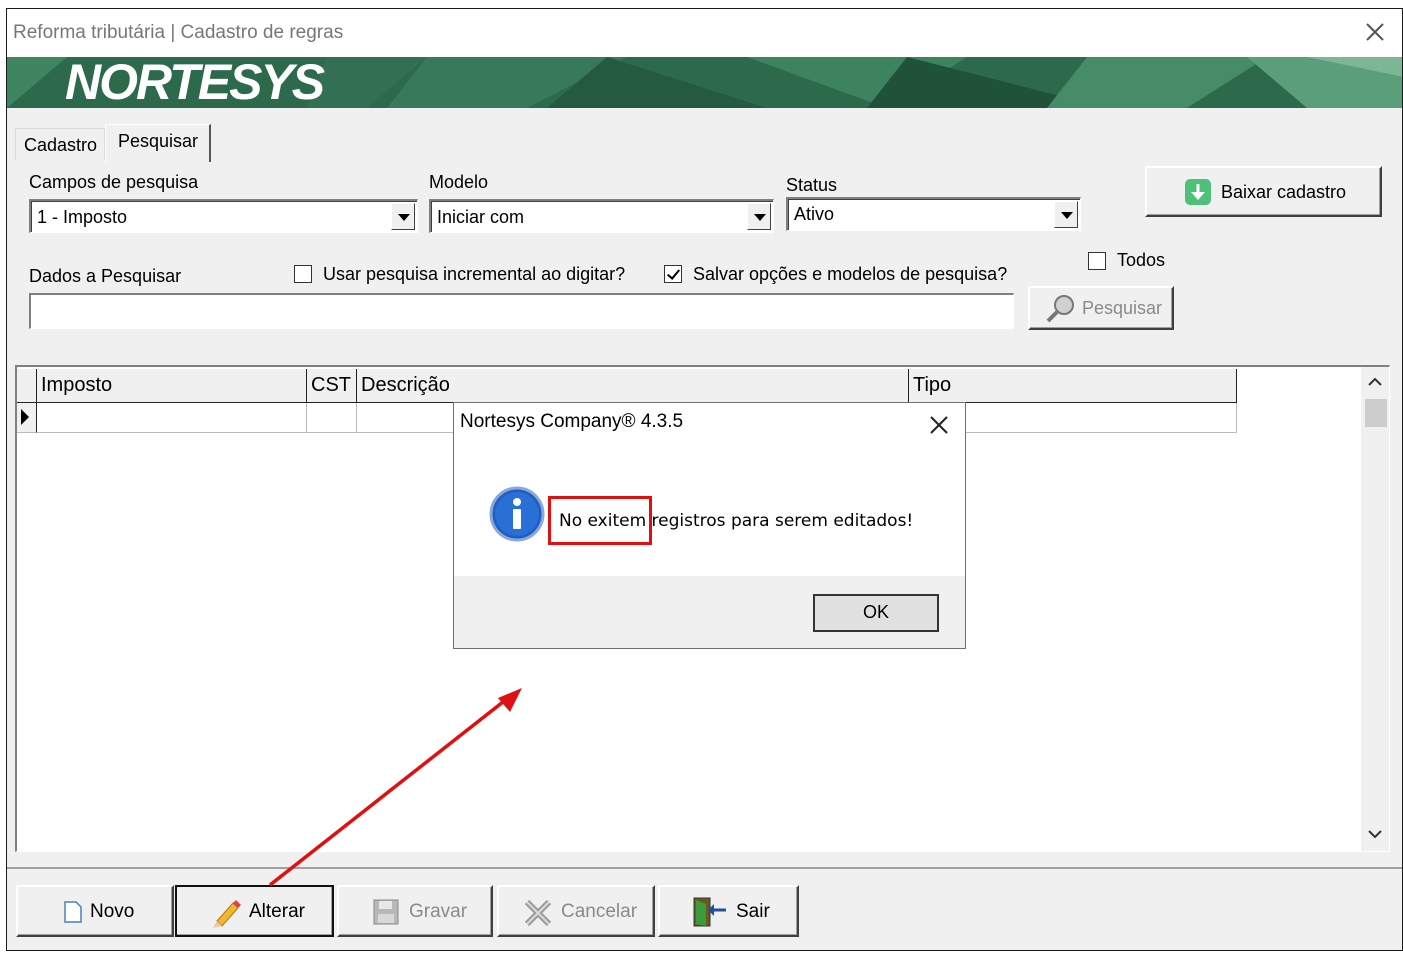 The height and width of the screenshot is (953, 1403). I want to click on annotation-arrow, so click(395, 787).